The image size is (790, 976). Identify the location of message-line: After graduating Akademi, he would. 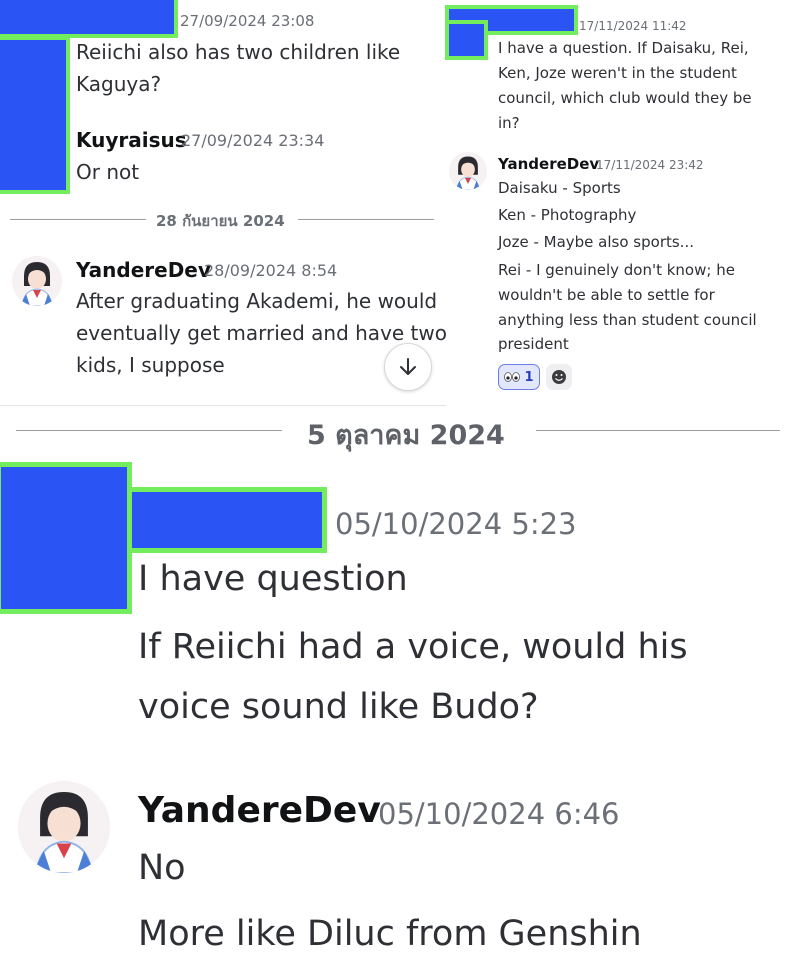
(257, 301).